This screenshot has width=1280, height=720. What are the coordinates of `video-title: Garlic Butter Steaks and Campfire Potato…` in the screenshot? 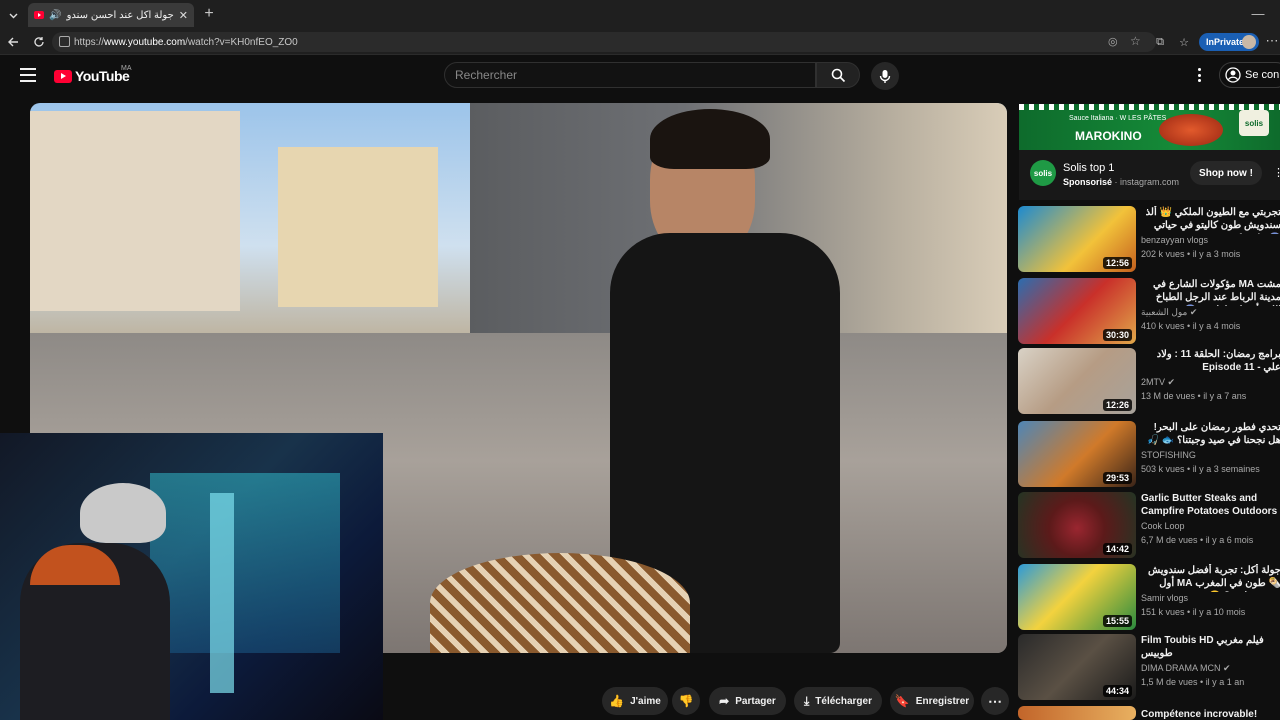 It's located at (1210, 505).